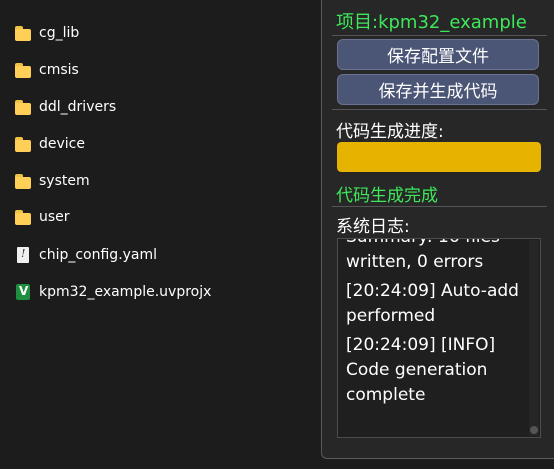 The height and width of the screenshot is (469, 554). What do you see at coordinates (23, 292) in the screenshot?
I see `uvprojx-file-icon` at bounding box center [23, 292].